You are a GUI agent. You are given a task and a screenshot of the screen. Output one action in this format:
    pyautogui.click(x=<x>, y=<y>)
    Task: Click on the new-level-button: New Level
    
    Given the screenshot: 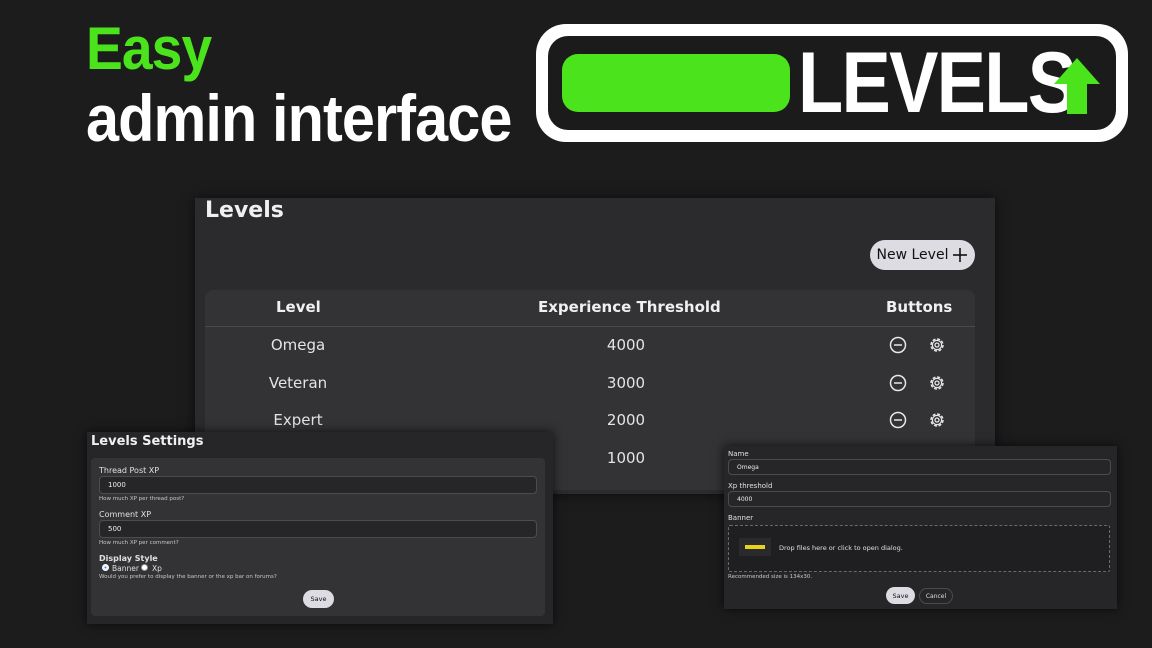 What is the action you would take?
    pyautogui.click(x=922, y=255)
    